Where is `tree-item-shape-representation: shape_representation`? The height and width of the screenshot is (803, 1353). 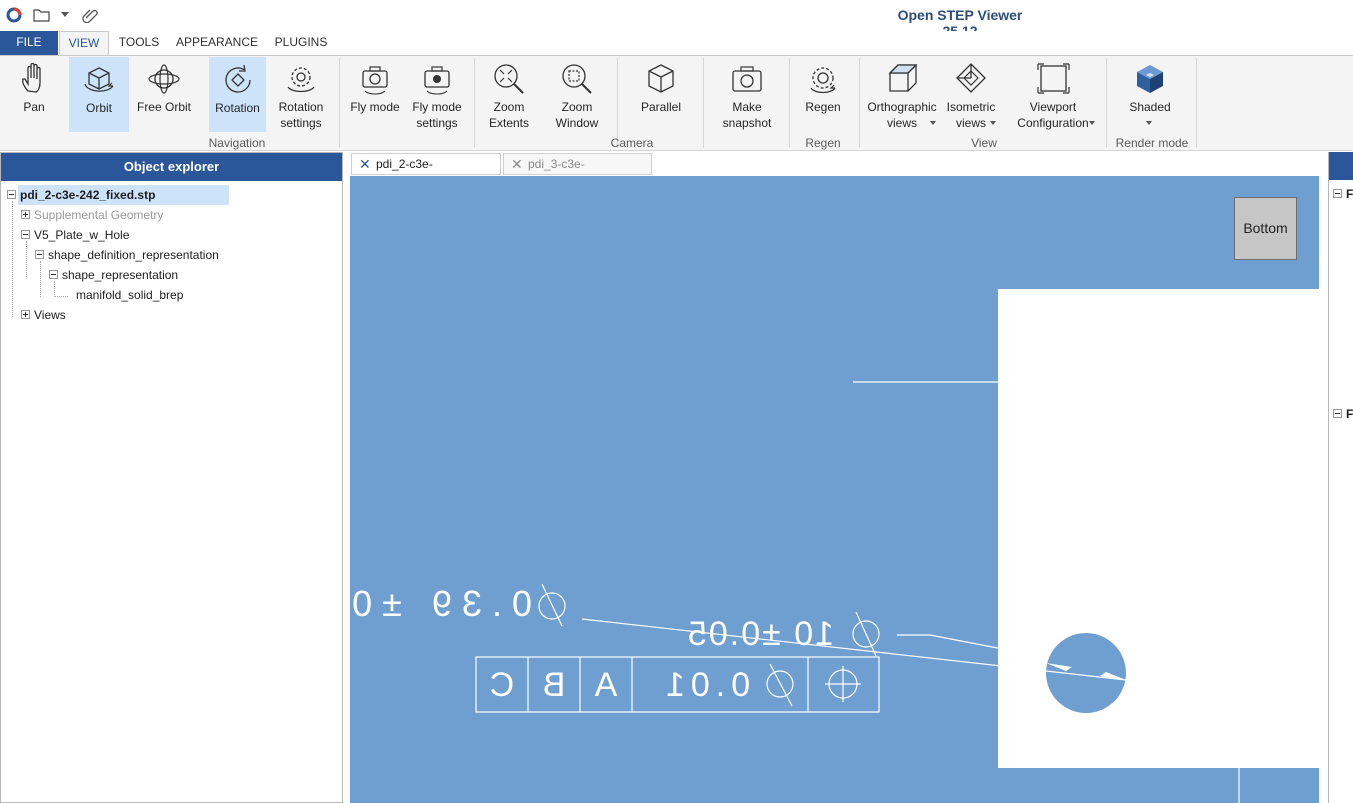 tree-item-shape-representation: shape_representation is located at coordinates (120, 275).